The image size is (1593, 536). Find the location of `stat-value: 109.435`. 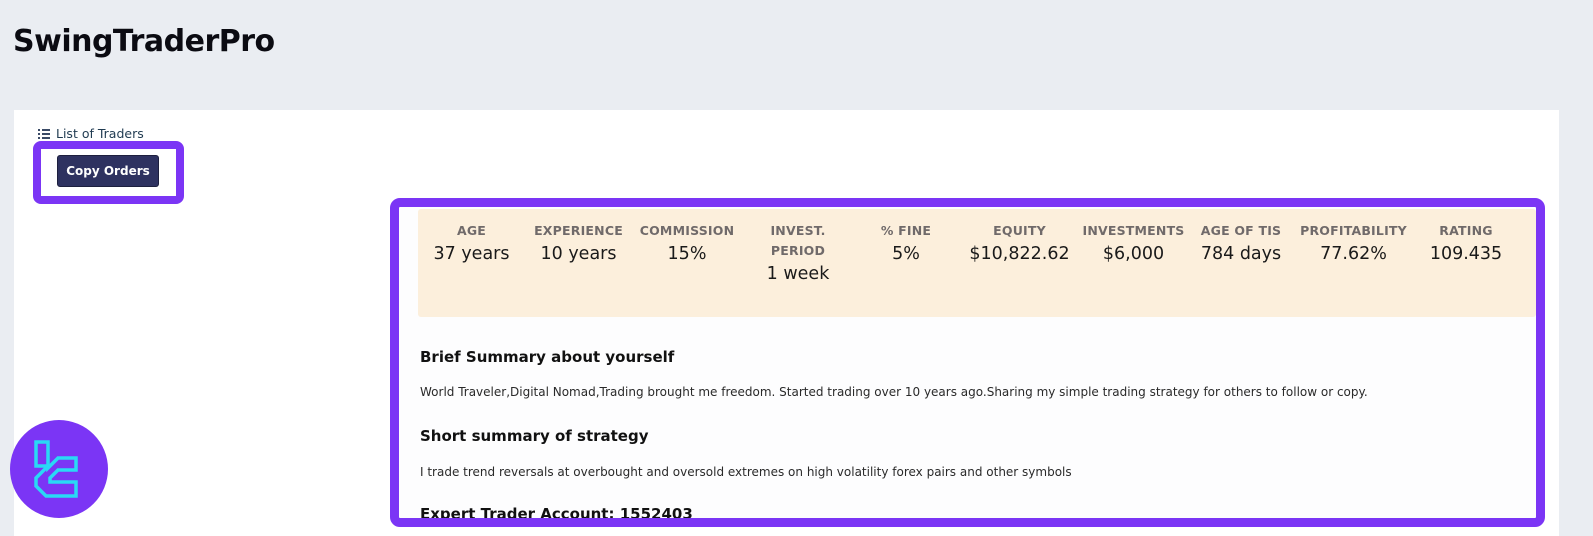

stat-value: 109.435 is located at coordinates (1466, 254).